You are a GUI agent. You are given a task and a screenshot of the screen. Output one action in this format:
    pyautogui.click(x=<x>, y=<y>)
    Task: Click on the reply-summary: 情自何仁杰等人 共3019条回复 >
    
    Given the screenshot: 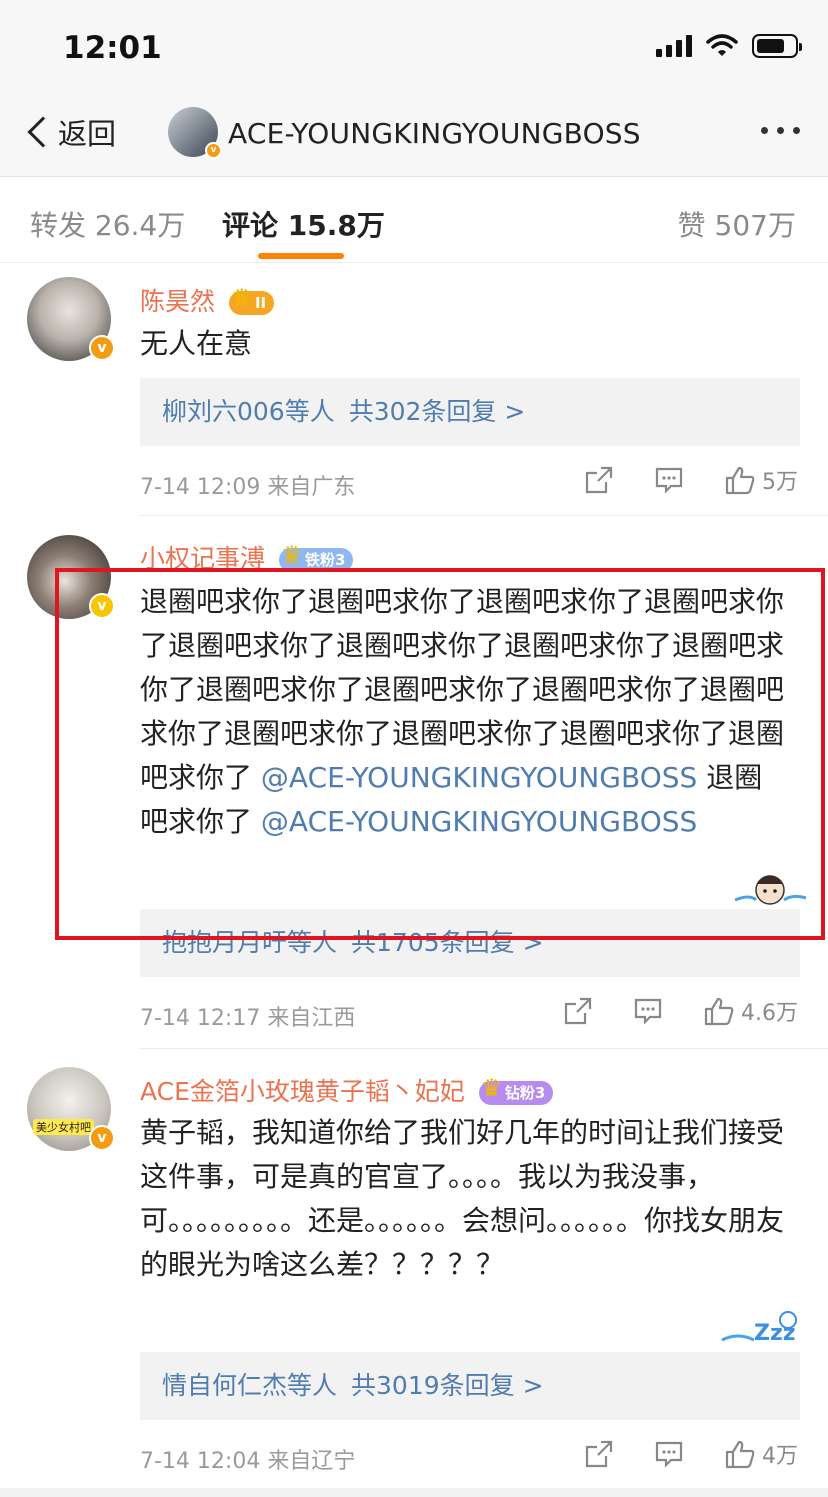 What is the action you would take?
    pyautogui.click(x=470, y=1386)
    